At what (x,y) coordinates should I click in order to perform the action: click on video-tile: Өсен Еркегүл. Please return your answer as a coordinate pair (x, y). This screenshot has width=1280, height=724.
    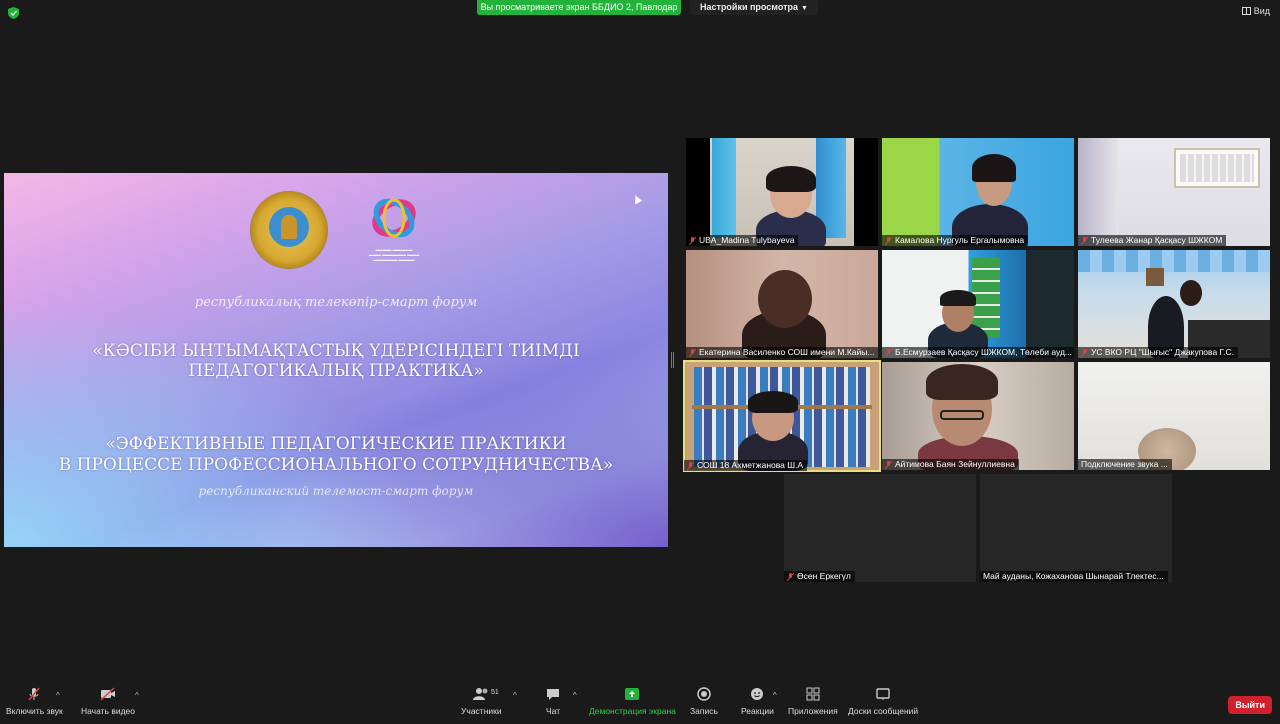
    Looking at the image, I should click on (880, 528).